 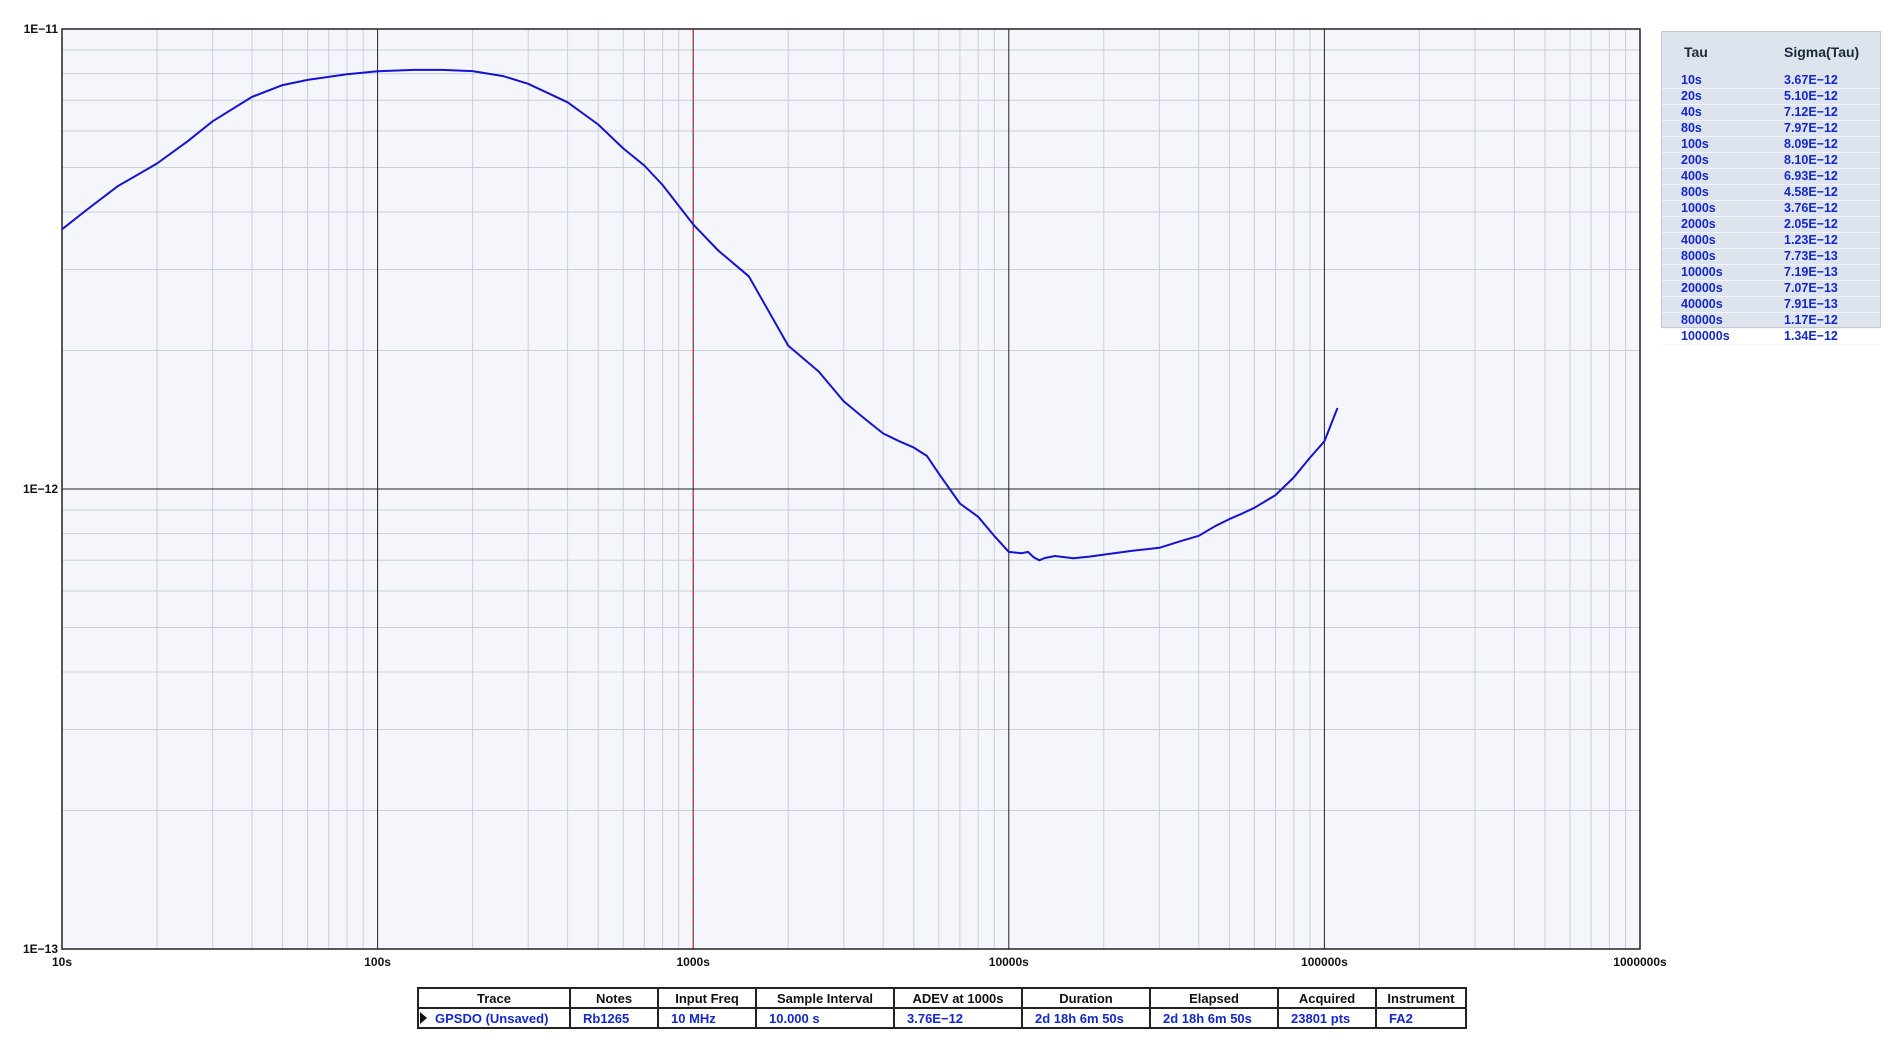 I want to click on instrument-value: FA2, so click(x=1421, y=1018).